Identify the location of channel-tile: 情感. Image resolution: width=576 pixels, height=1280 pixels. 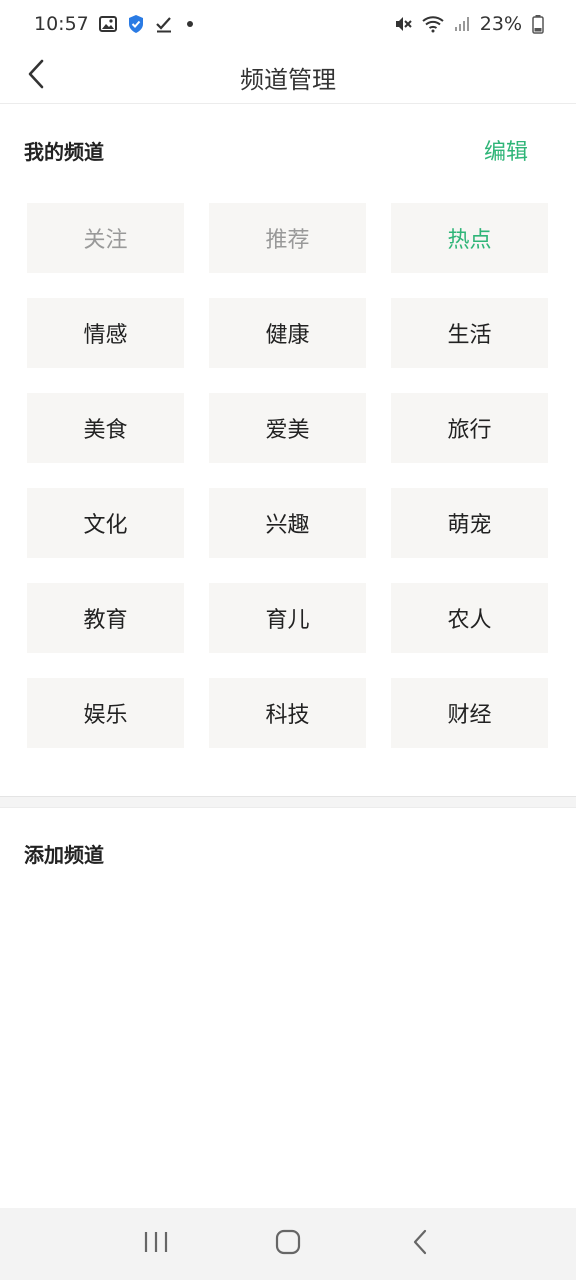
(105, 333).